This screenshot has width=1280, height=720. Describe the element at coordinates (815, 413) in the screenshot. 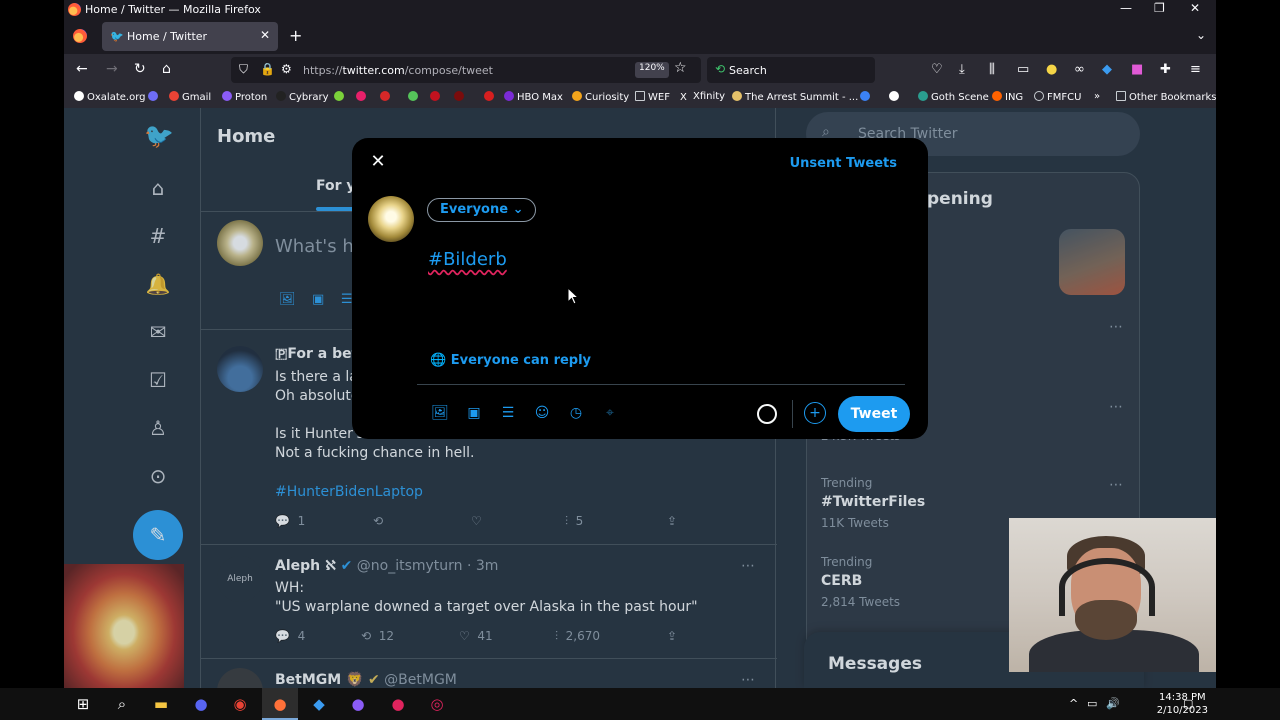

I see `add-thread-button: +` at that location.